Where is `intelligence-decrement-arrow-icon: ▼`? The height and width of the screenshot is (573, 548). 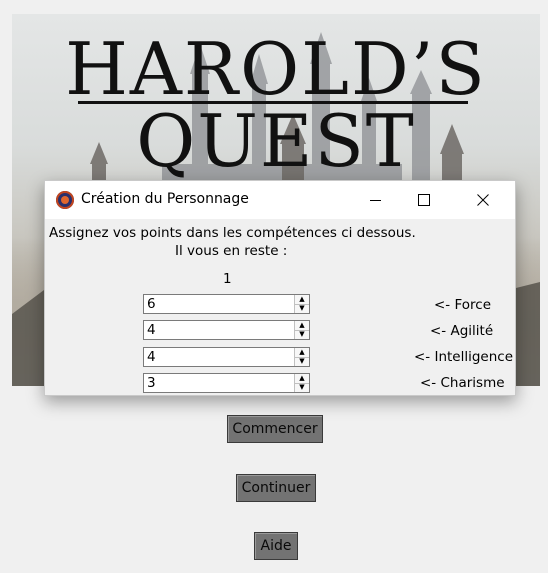 intelligence-decrement-arrow-icon: ▼ is located at coordinates (302, 361).